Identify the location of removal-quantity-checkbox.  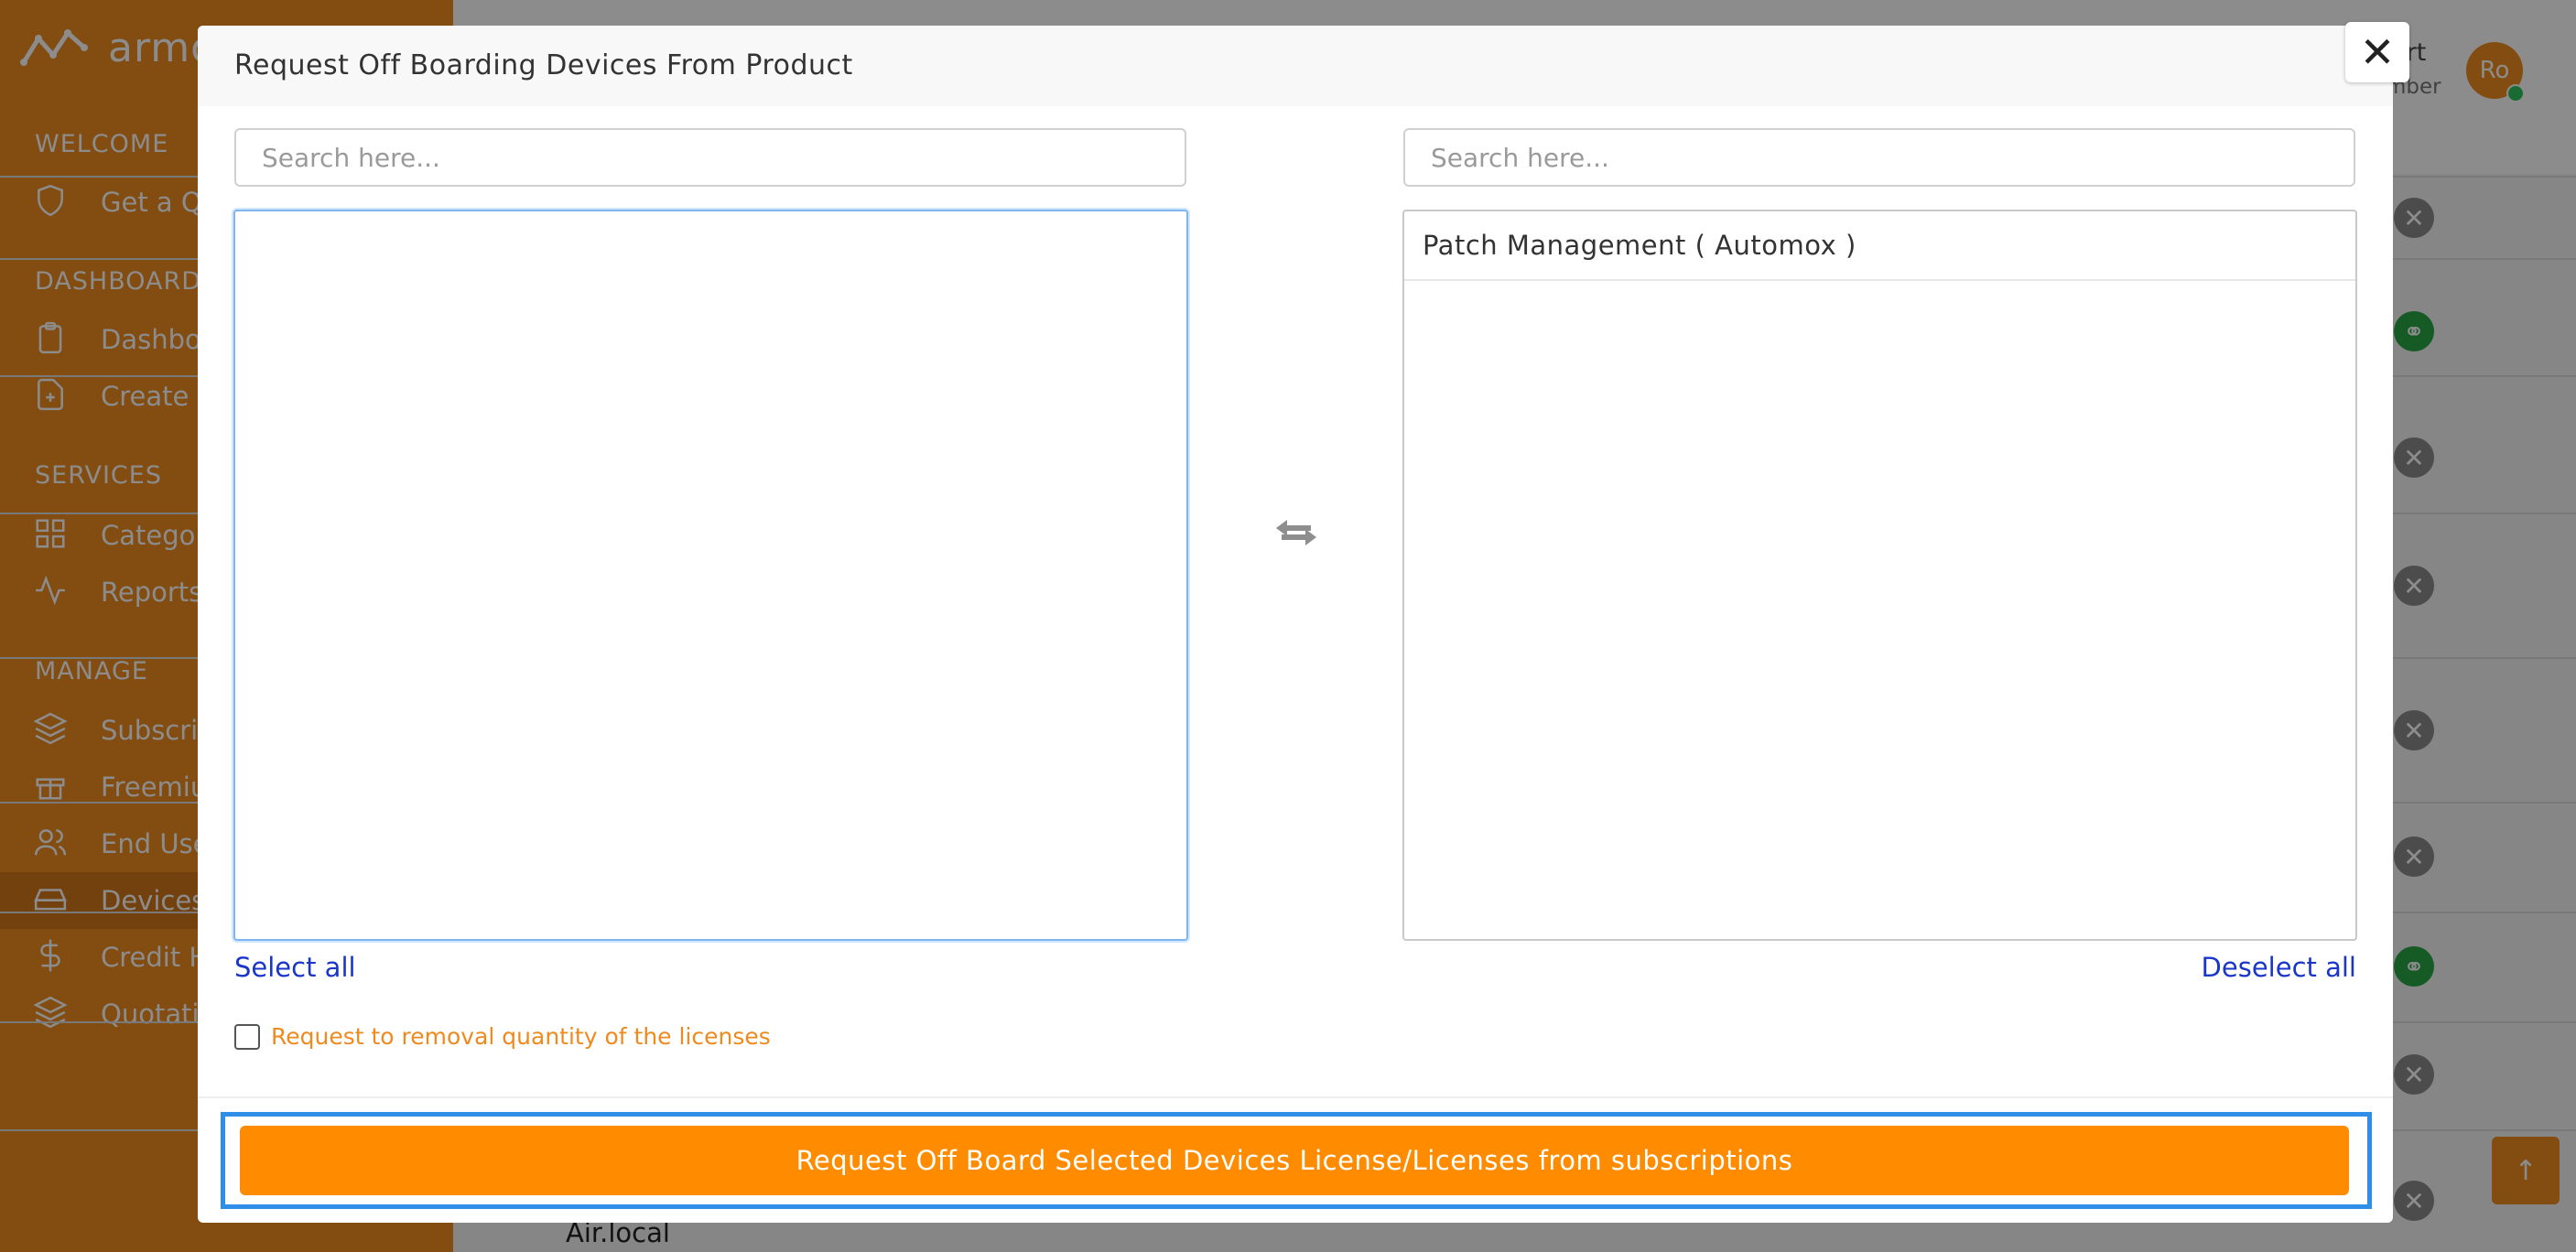
(247, 1036).